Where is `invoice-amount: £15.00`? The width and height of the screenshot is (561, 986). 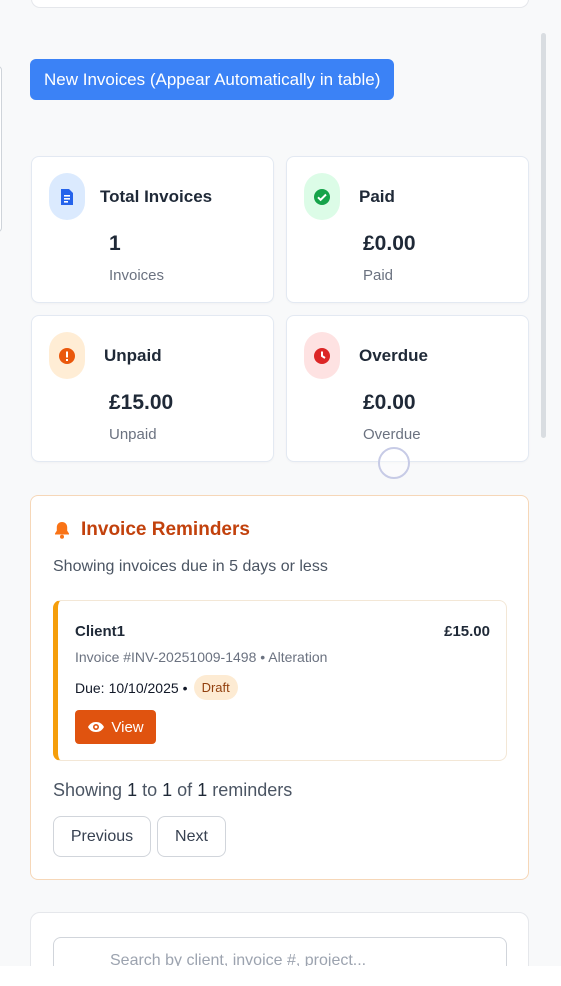 invoice-amount: £15.00 is located at coordinates (467, 631).